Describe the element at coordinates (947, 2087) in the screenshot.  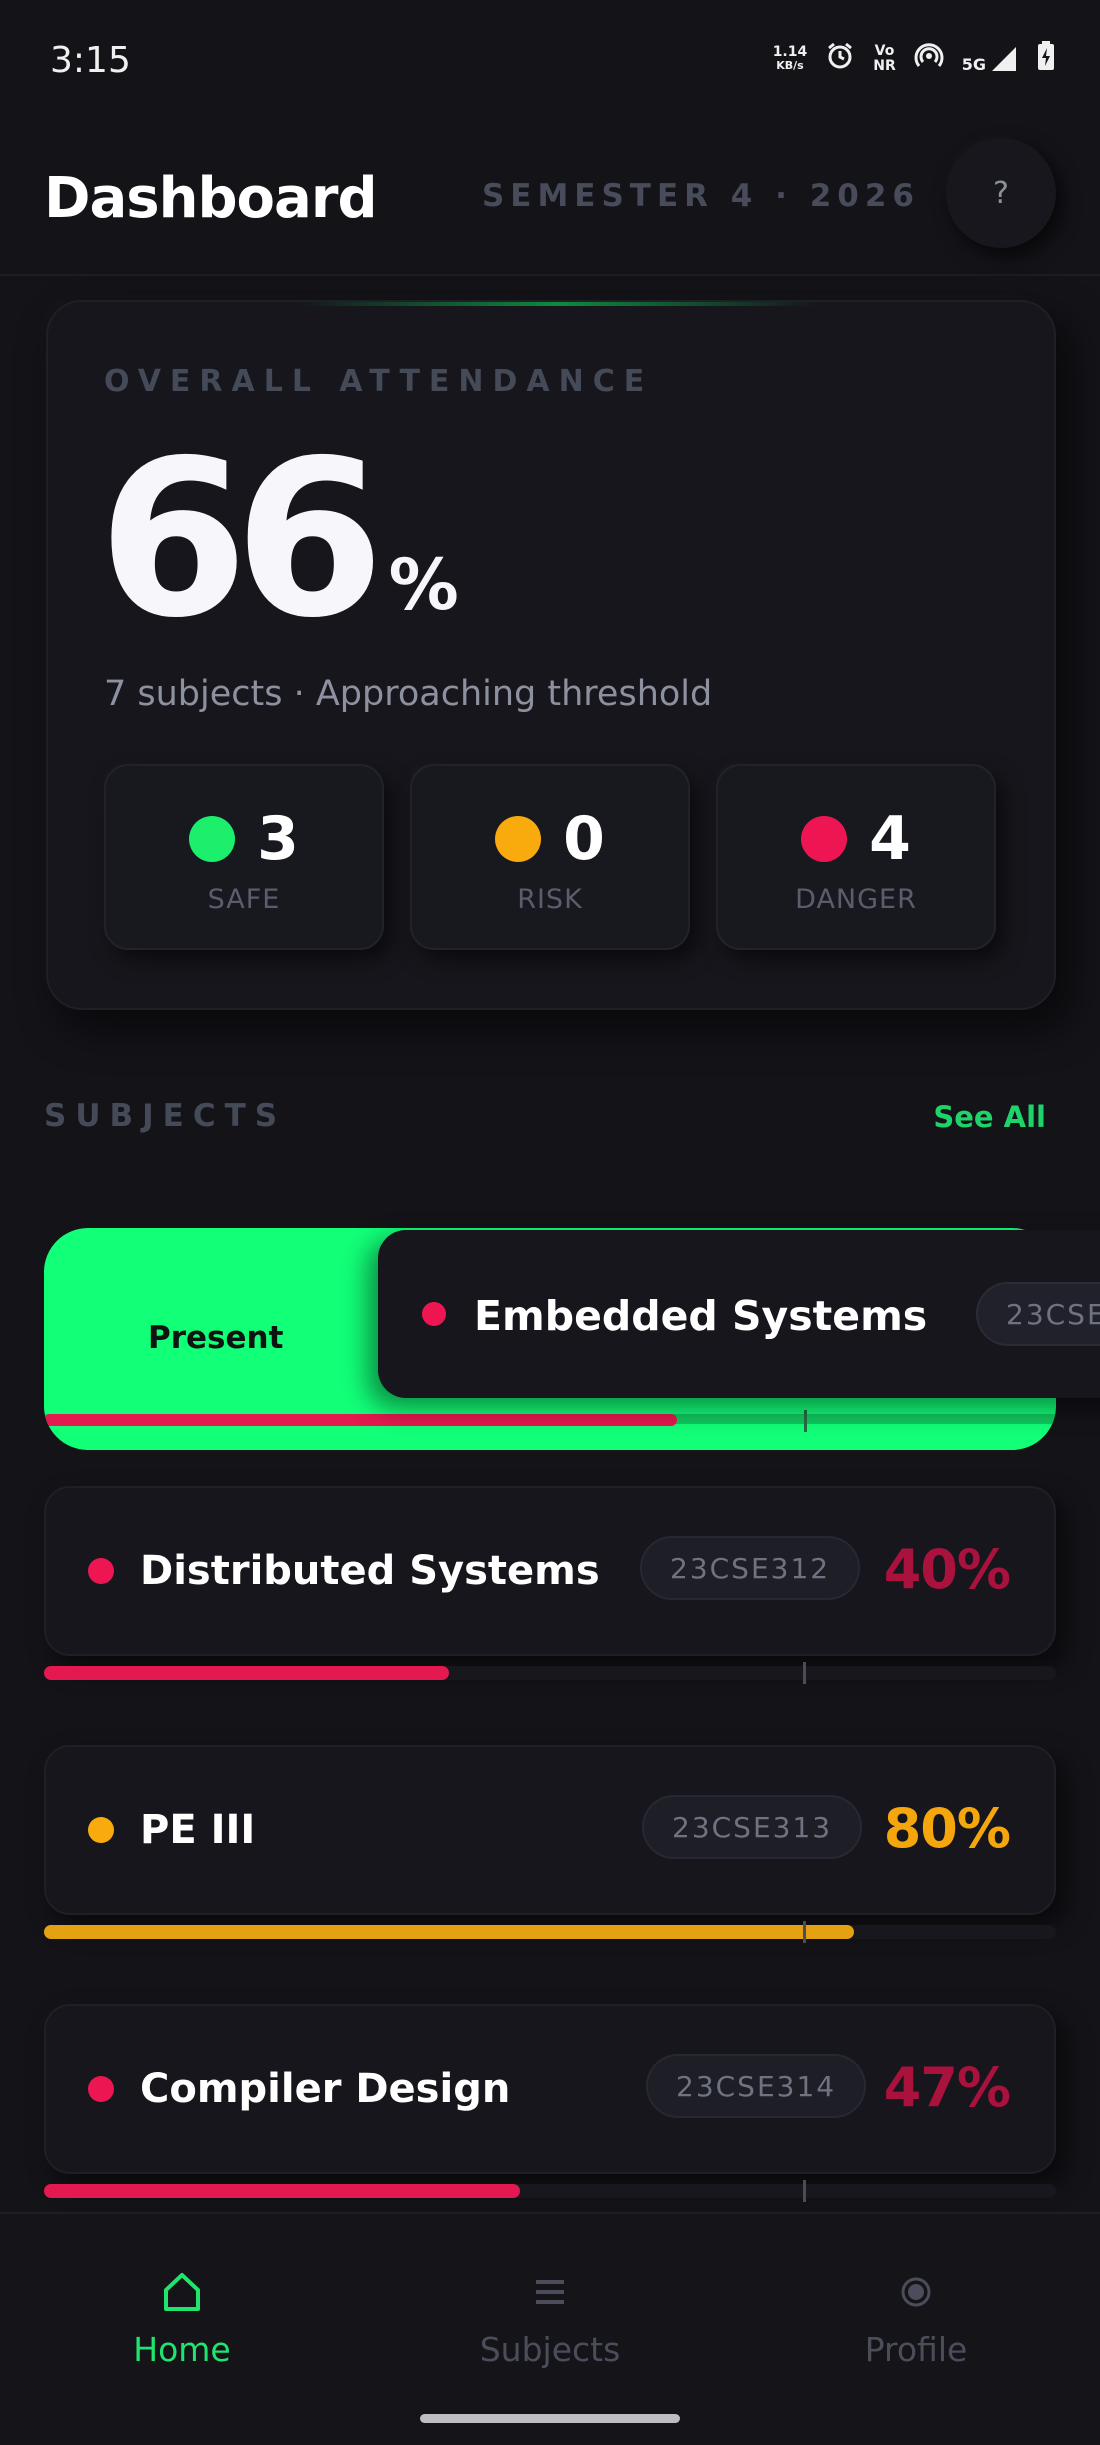
I see `subject-percent: 47%` at that location.